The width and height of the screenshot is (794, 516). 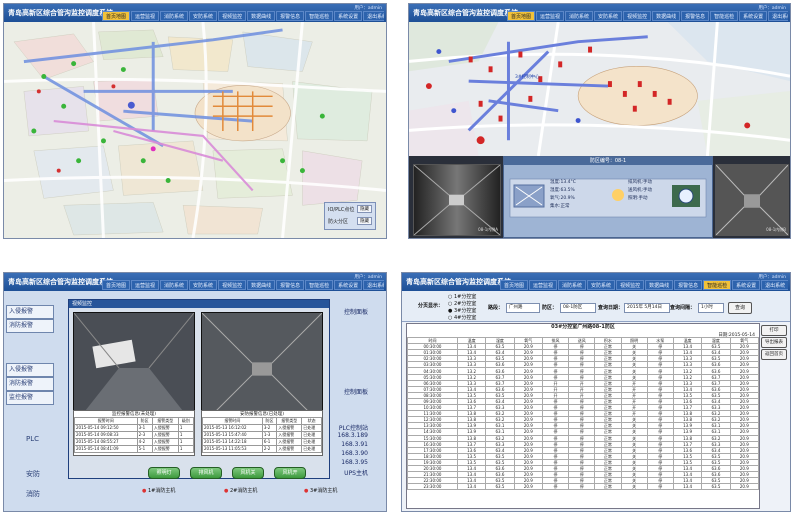 I want to click on table-row: 2015-05-13 15:47:40 1-3 入侵报警 已处理, so click(x=262, y=435).